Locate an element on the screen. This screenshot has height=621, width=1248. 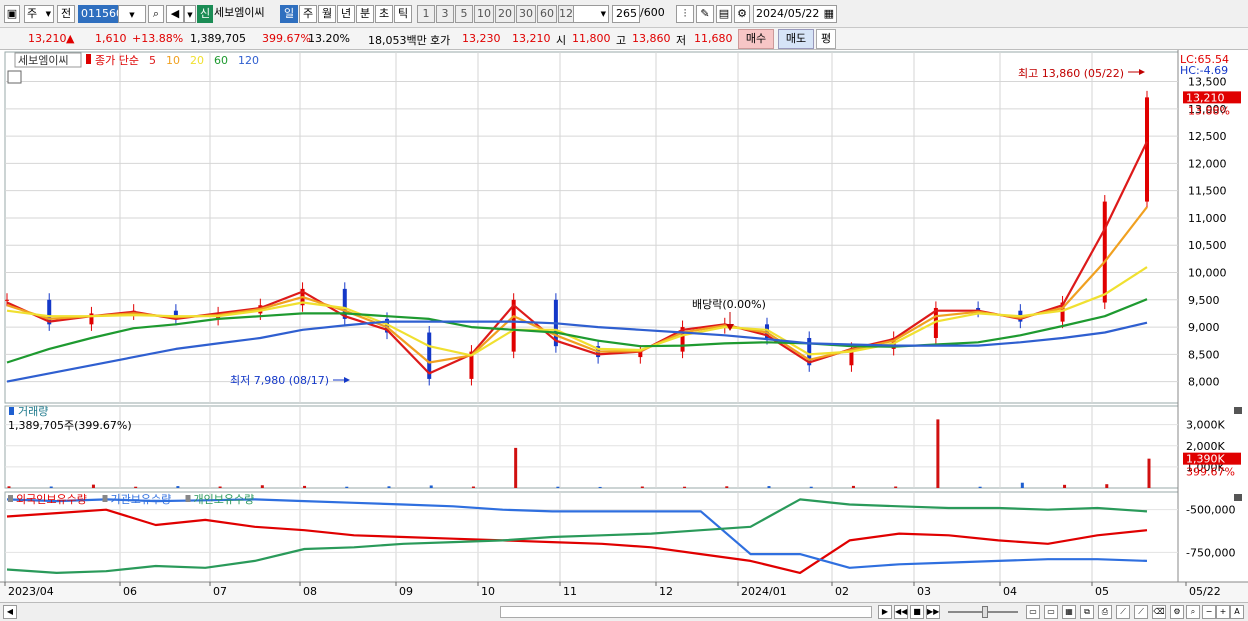
volume-tag-pct: 399.67% is located at coordinates (1210, 472).